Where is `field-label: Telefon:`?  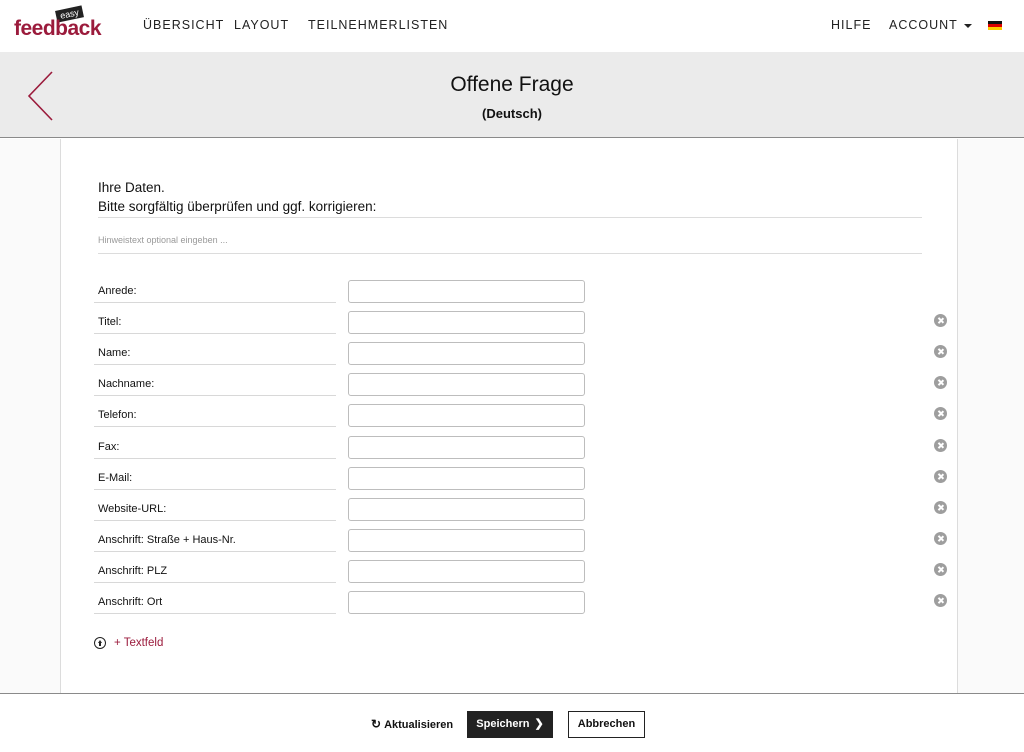
field-label: Telefon: is located at coordinates (215, 415).